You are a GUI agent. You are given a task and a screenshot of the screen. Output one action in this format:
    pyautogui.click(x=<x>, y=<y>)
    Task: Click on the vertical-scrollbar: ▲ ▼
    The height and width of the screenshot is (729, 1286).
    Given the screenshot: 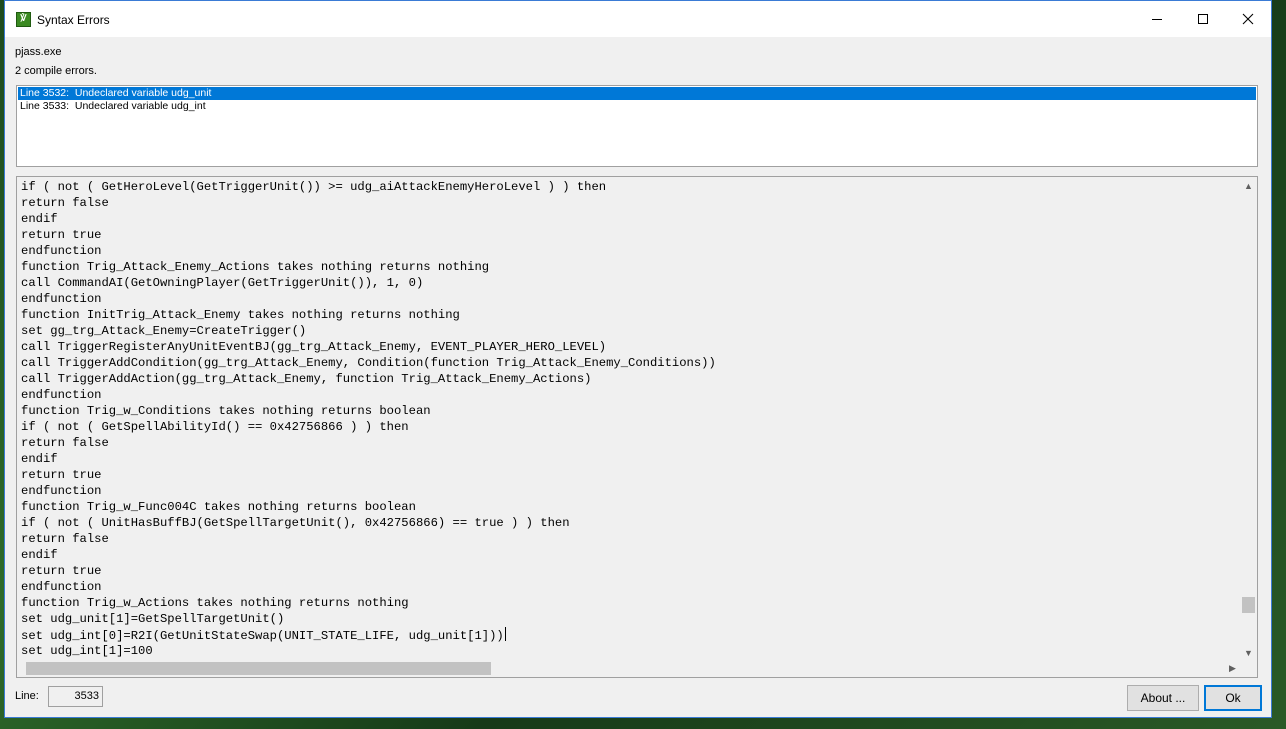 What is the action you would take?
    pyautogui.click(x=1248, y=419)
    